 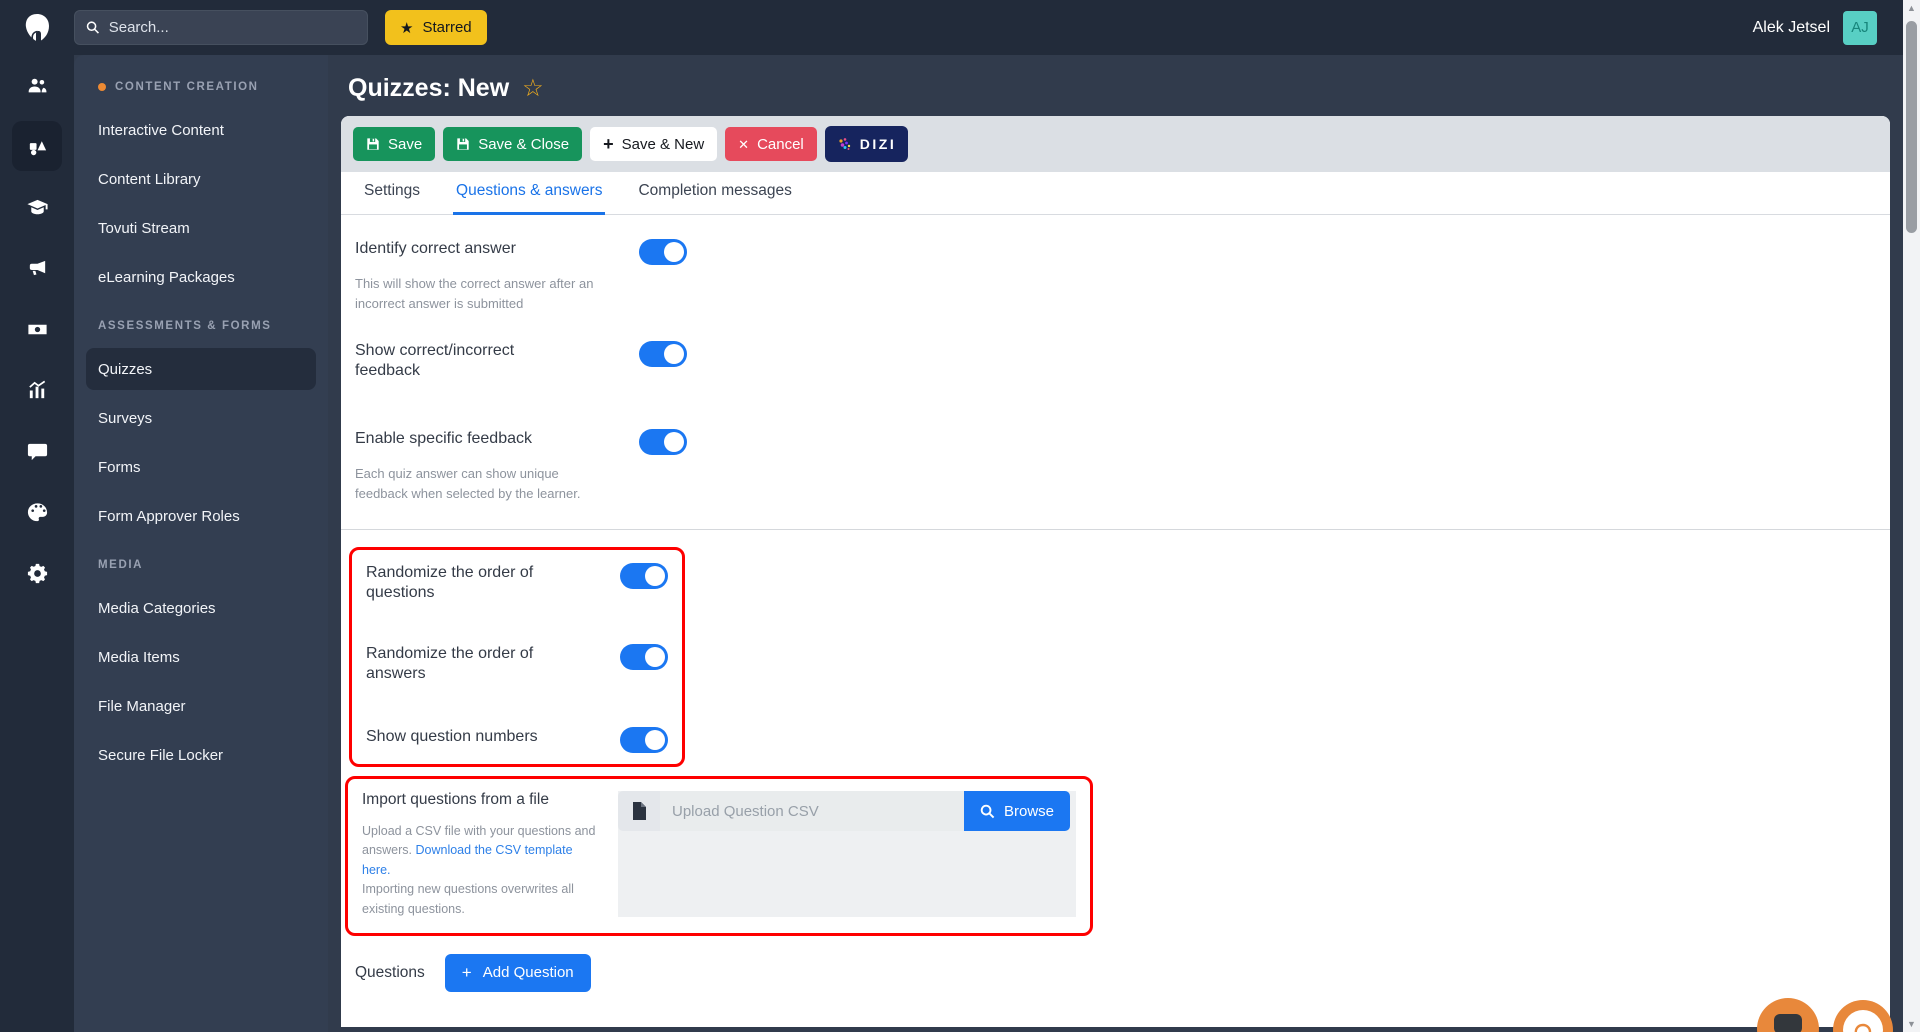 What do you see at coordinates (201, 130) in the screenshot?
I see `sidebar-item-interactive-content: Interactive Content` at bounding box center [201, 130].